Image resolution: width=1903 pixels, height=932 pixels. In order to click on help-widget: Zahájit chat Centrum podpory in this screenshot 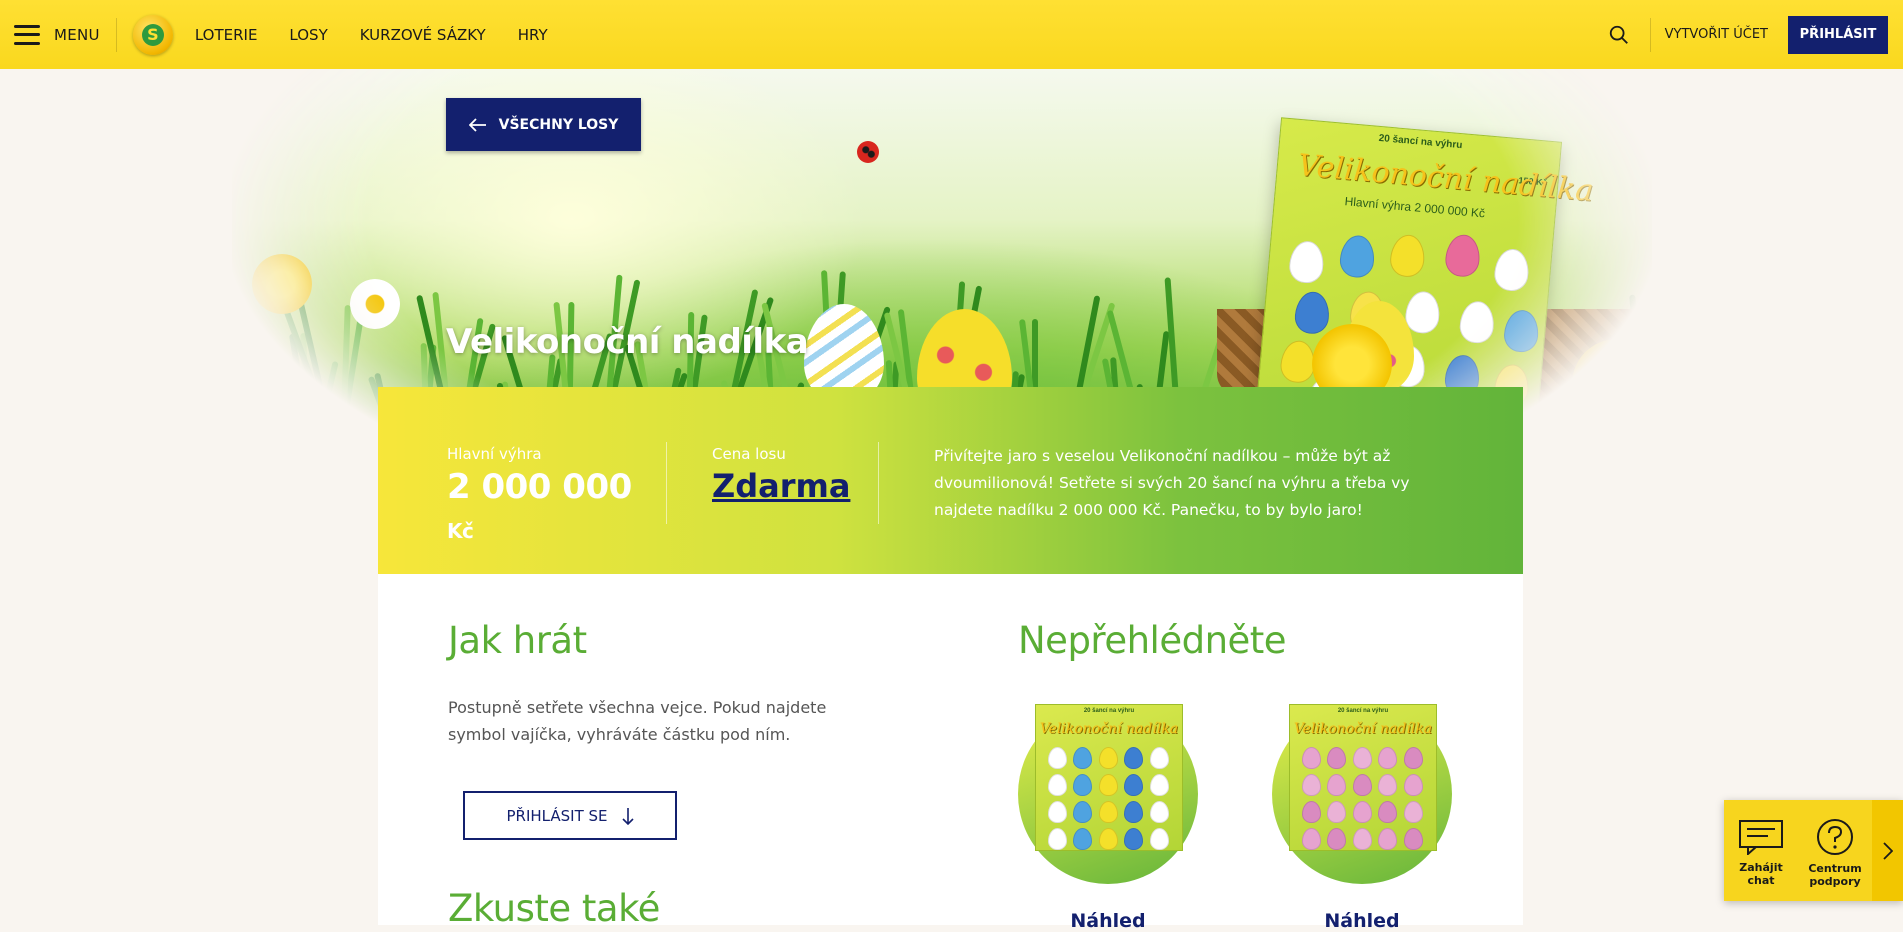, I will do `click(1813, 850)`.